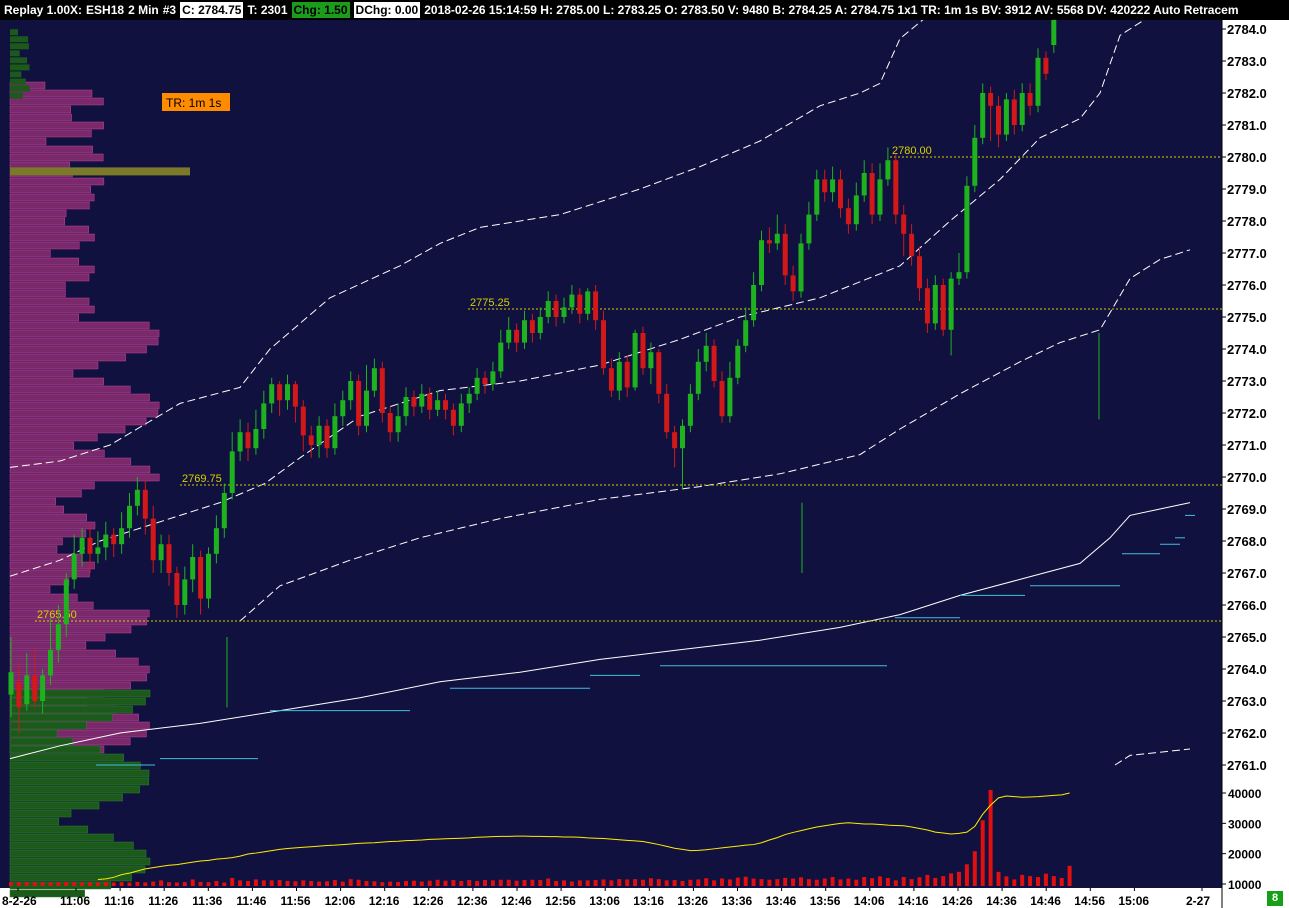  I want to click on time-tick-label: 2-27, so click(1198, 901).